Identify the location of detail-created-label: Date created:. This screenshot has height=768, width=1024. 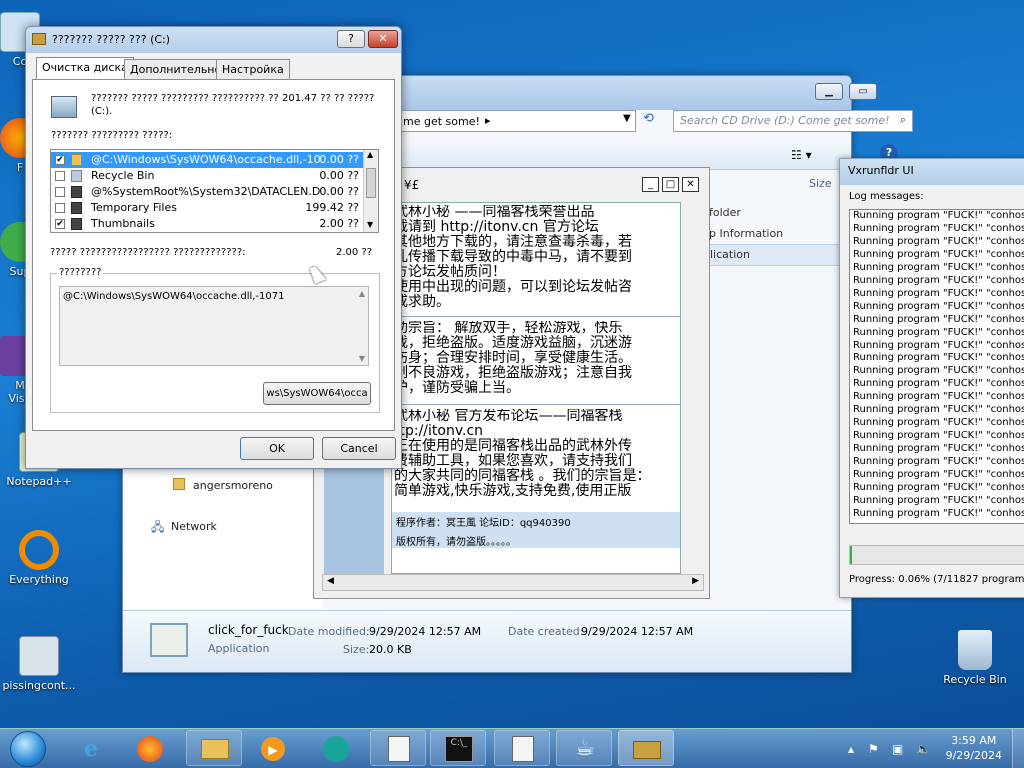
(546, 631).